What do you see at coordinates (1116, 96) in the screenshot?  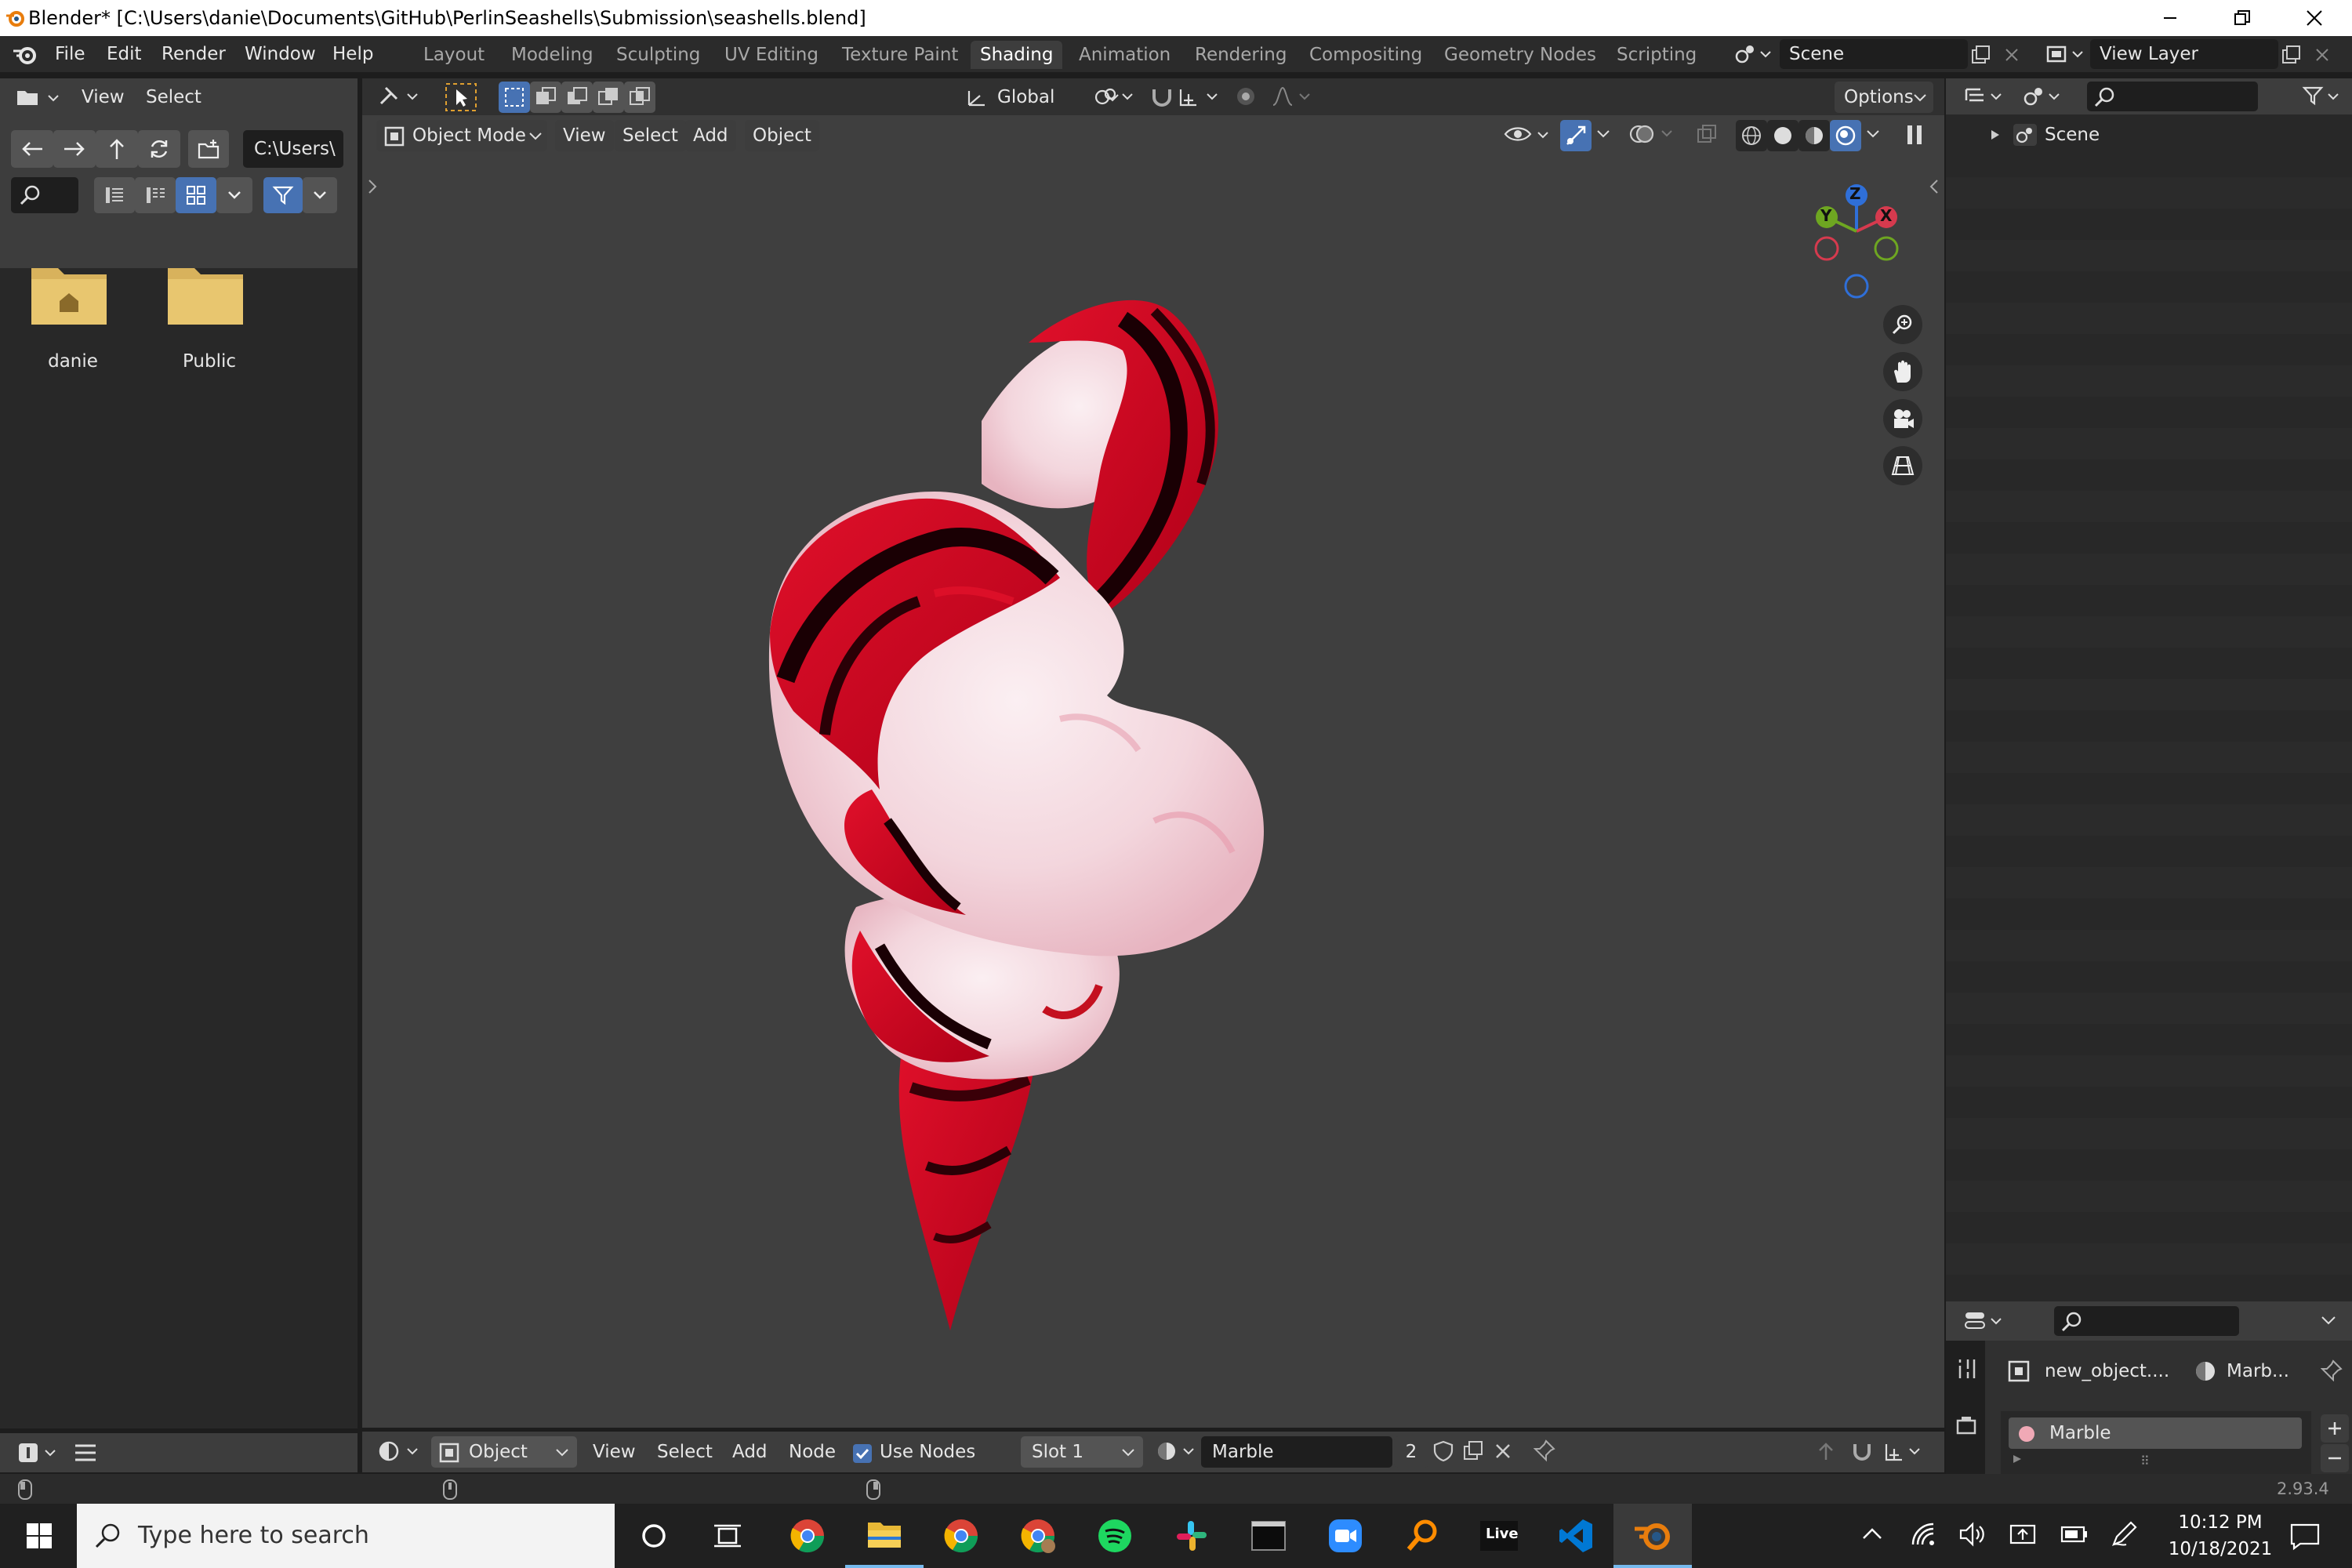 I see `pivot-point-icon` at bounding box center [1116, 96].